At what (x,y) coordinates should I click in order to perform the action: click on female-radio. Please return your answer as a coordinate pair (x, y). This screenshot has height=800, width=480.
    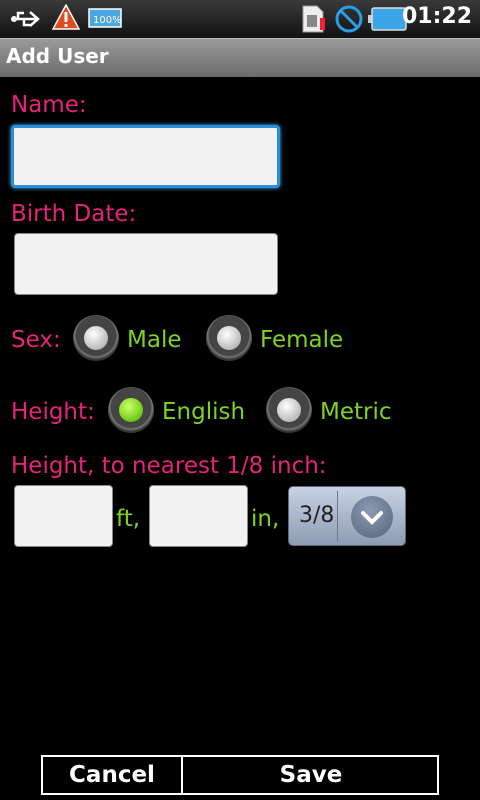
    Looking at the image, I should click on (229, 338).